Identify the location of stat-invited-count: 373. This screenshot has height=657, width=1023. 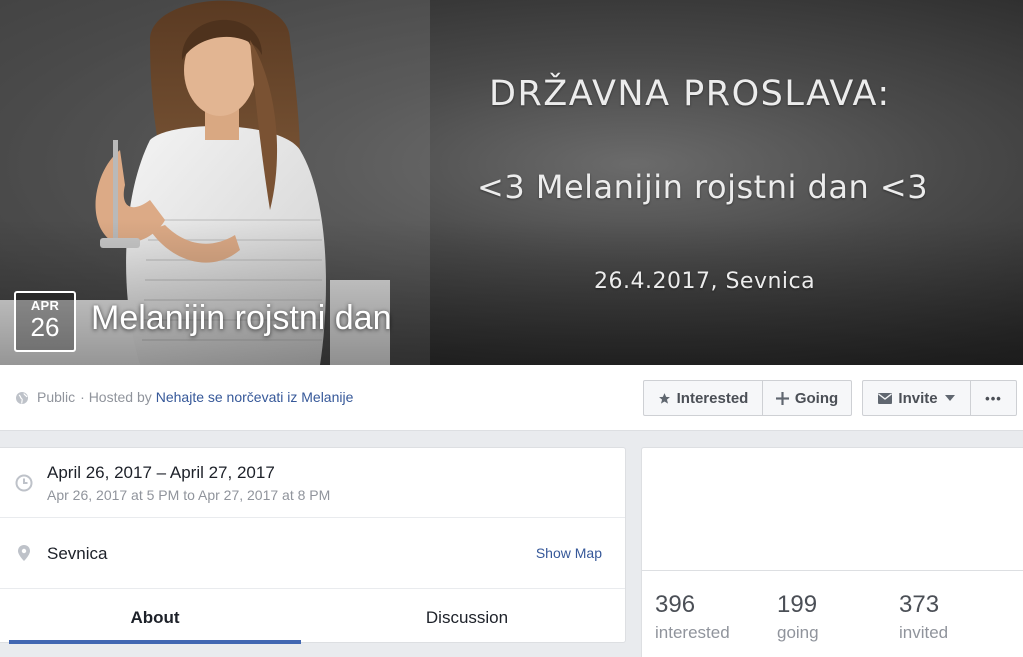
(919, 604).